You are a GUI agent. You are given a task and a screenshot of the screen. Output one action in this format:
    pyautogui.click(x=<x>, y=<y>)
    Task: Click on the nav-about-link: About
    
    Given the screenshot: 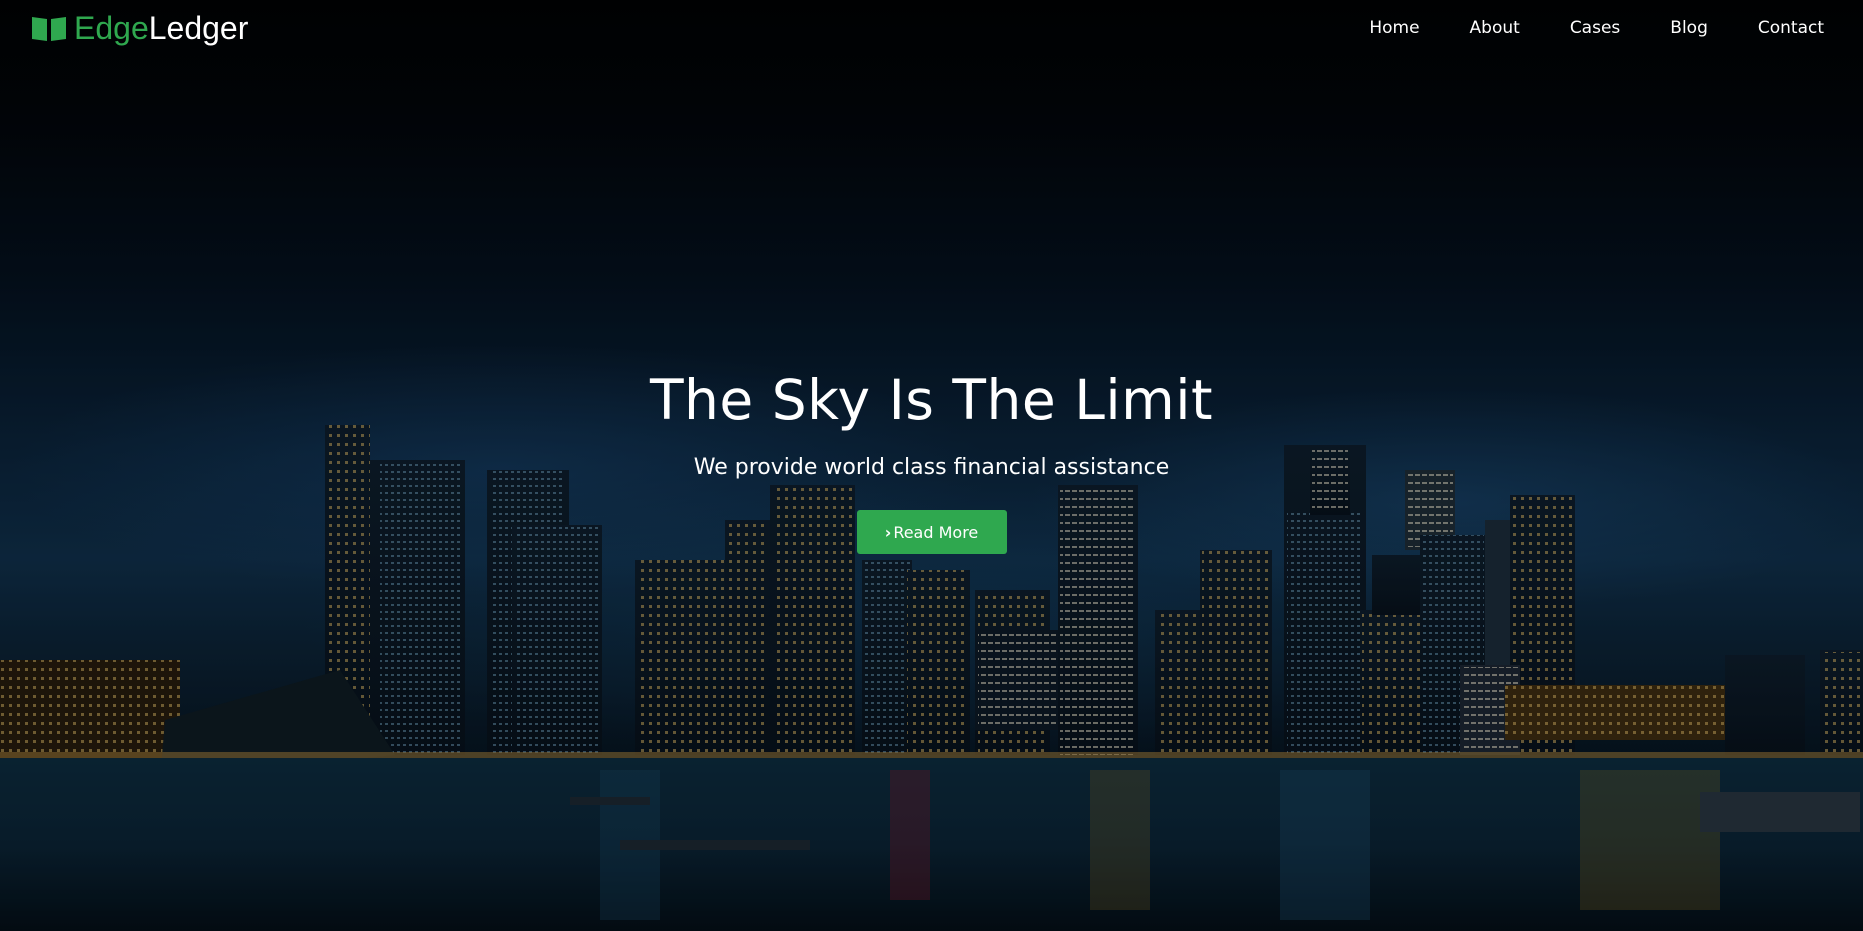 What is the action you would take?
    pyautogui.click(x=1495, y=28)
    